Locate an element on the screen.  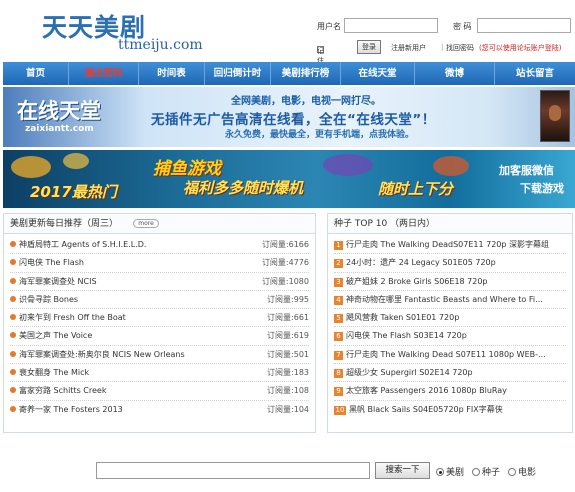
username-input is located at coordinates (391, 25).